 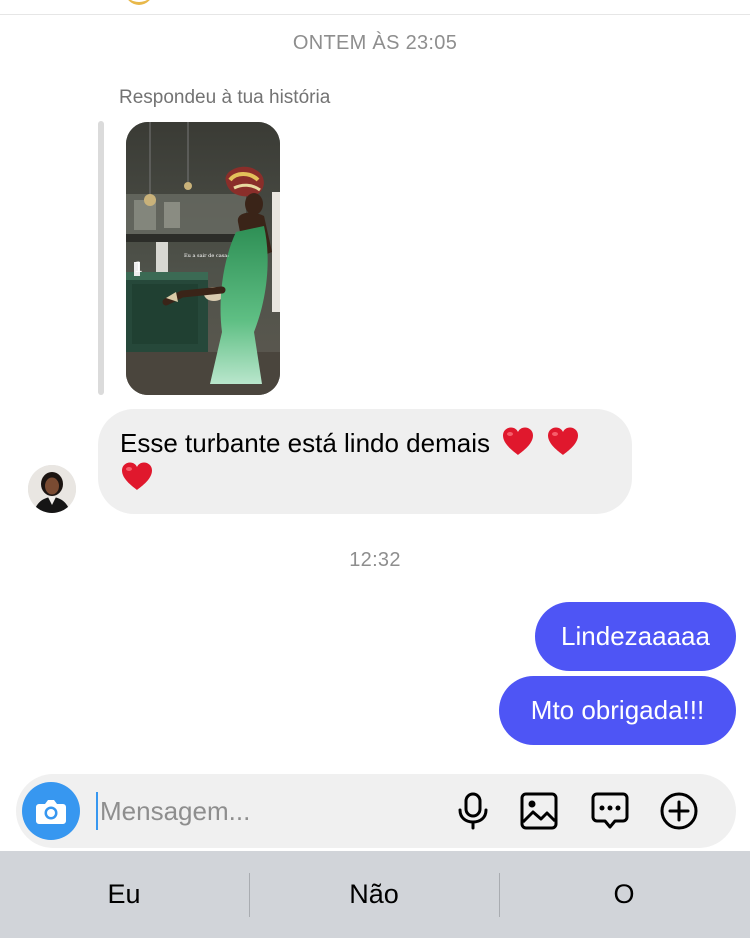 I want to click on story-thumbnail: Eu a sair de casa: 1, so click(x=203, y=258).